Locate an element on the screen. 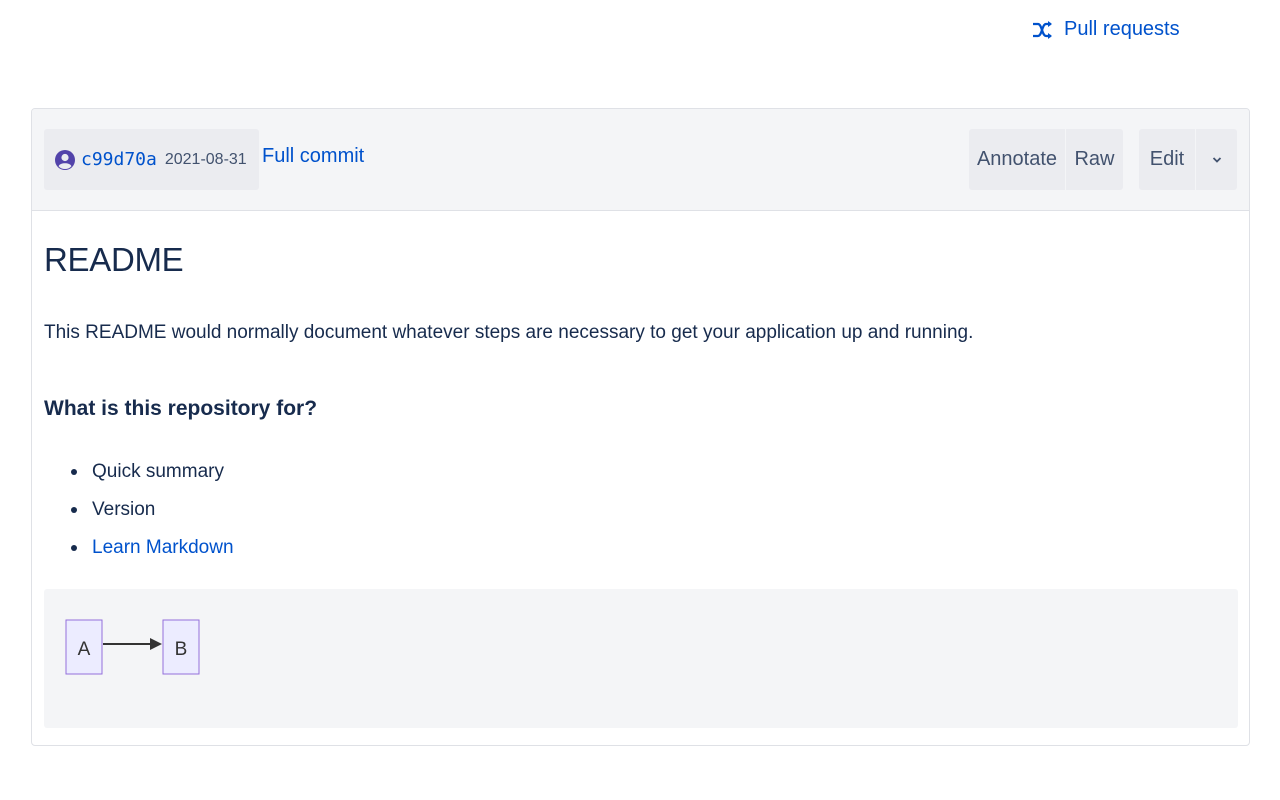 This screenshot has height=800, width=1280. chevron-down-icon is located at coordinates (1217, 160).